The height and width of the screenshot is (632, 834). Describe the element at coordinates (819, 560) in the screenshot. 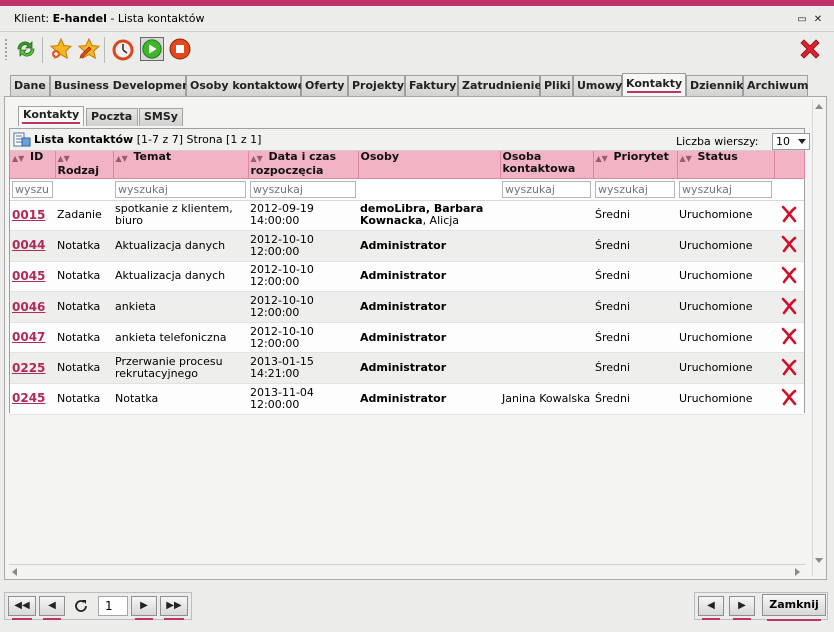

I see `scroll-down-icon` at that location.